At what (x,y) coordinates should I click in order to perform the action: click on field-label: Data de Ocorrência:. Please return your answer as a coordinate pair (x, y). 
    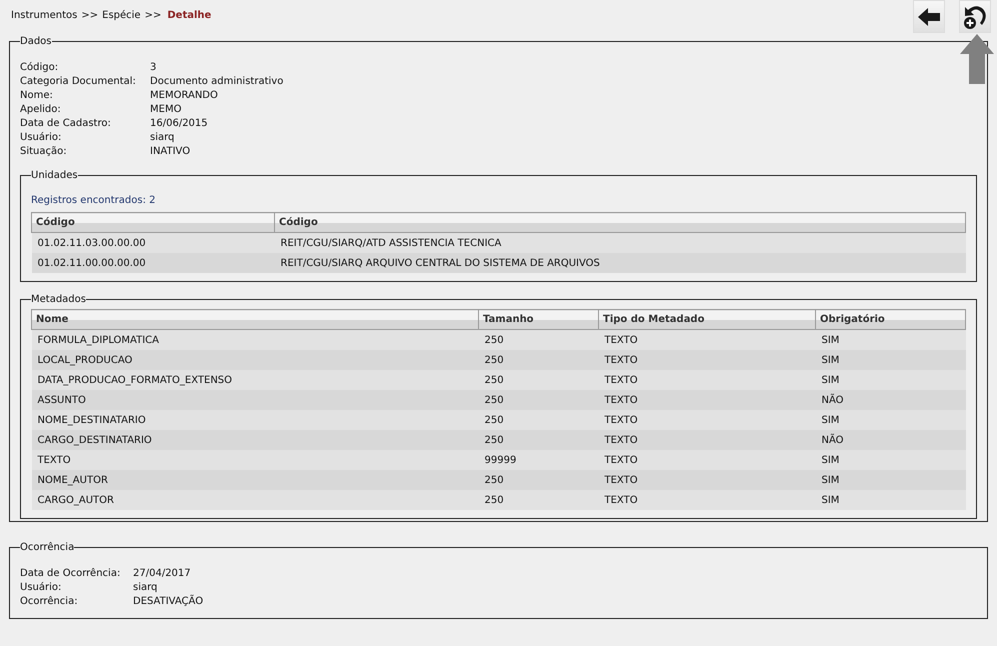
    Looking at the image, I should click on (71, 573).